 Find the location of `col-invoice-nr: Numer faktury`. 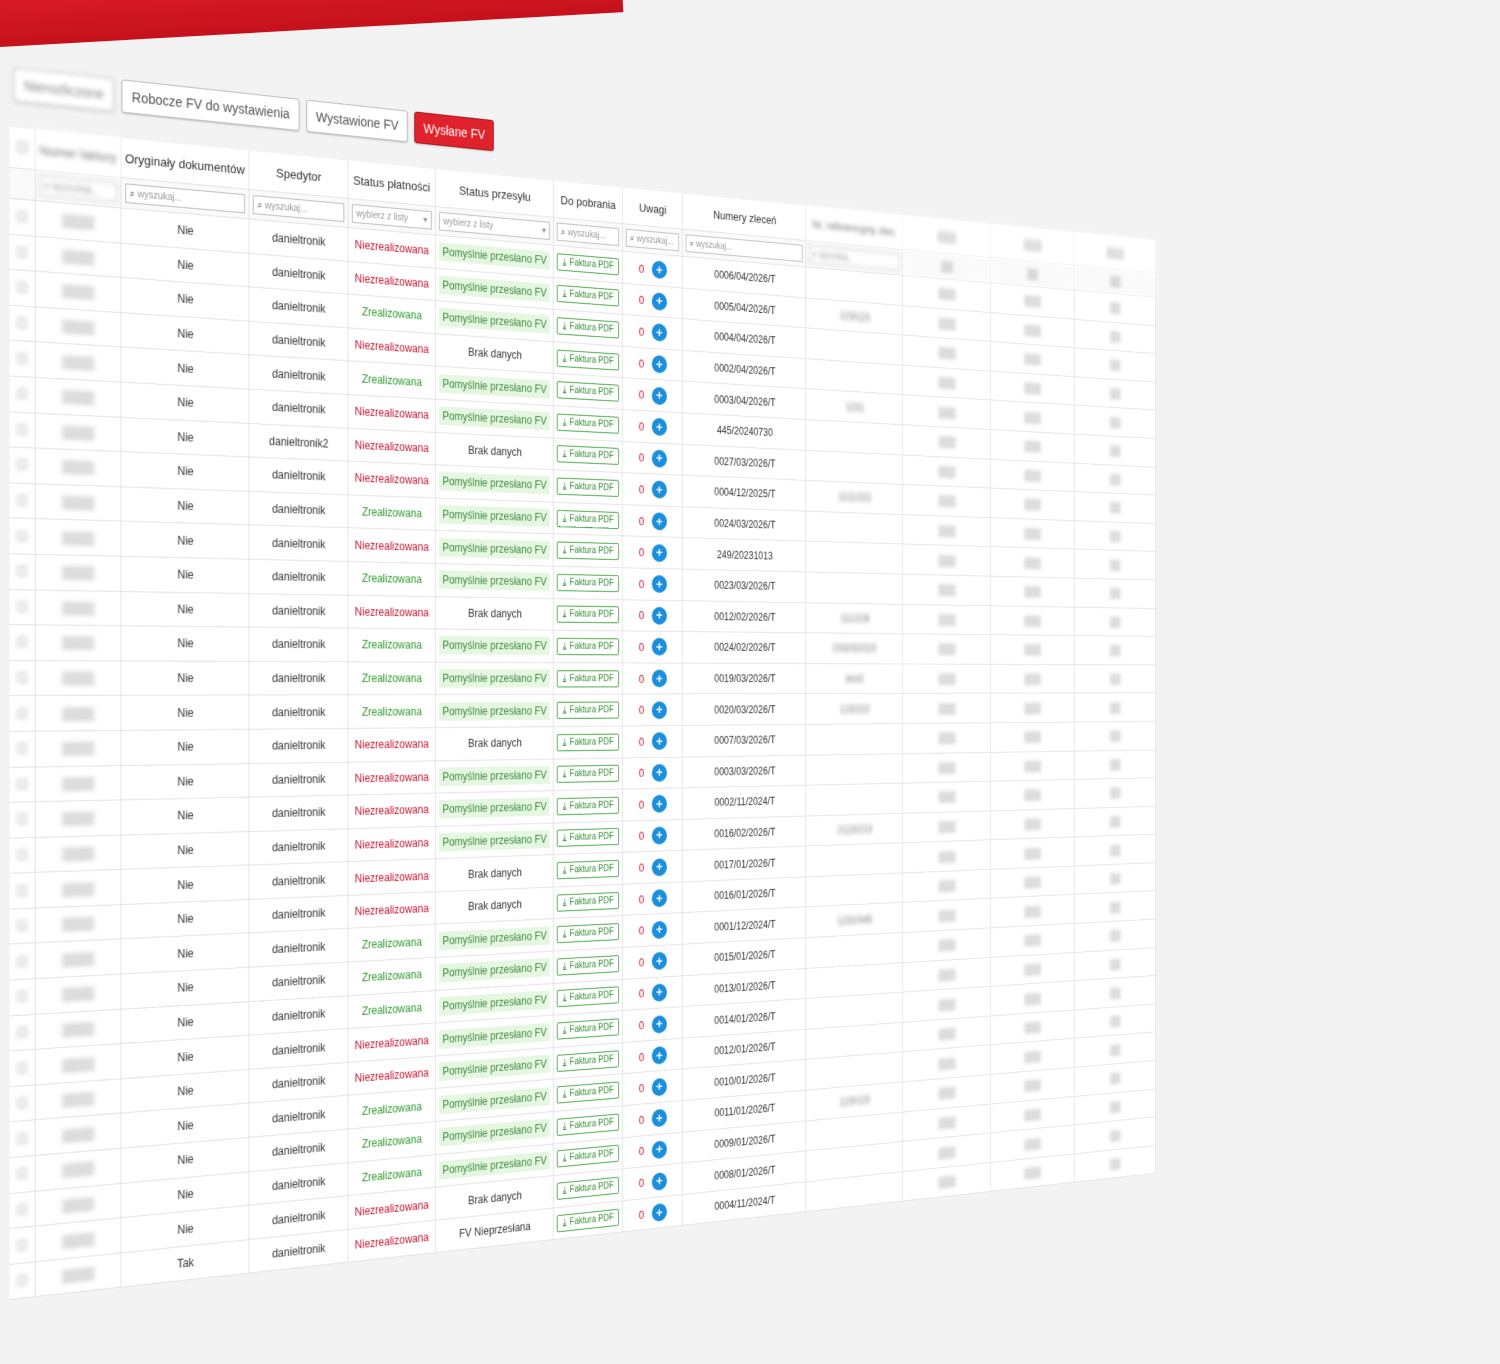

col-invoice-nr: Numer faktury is located at coordinates (78, 153).